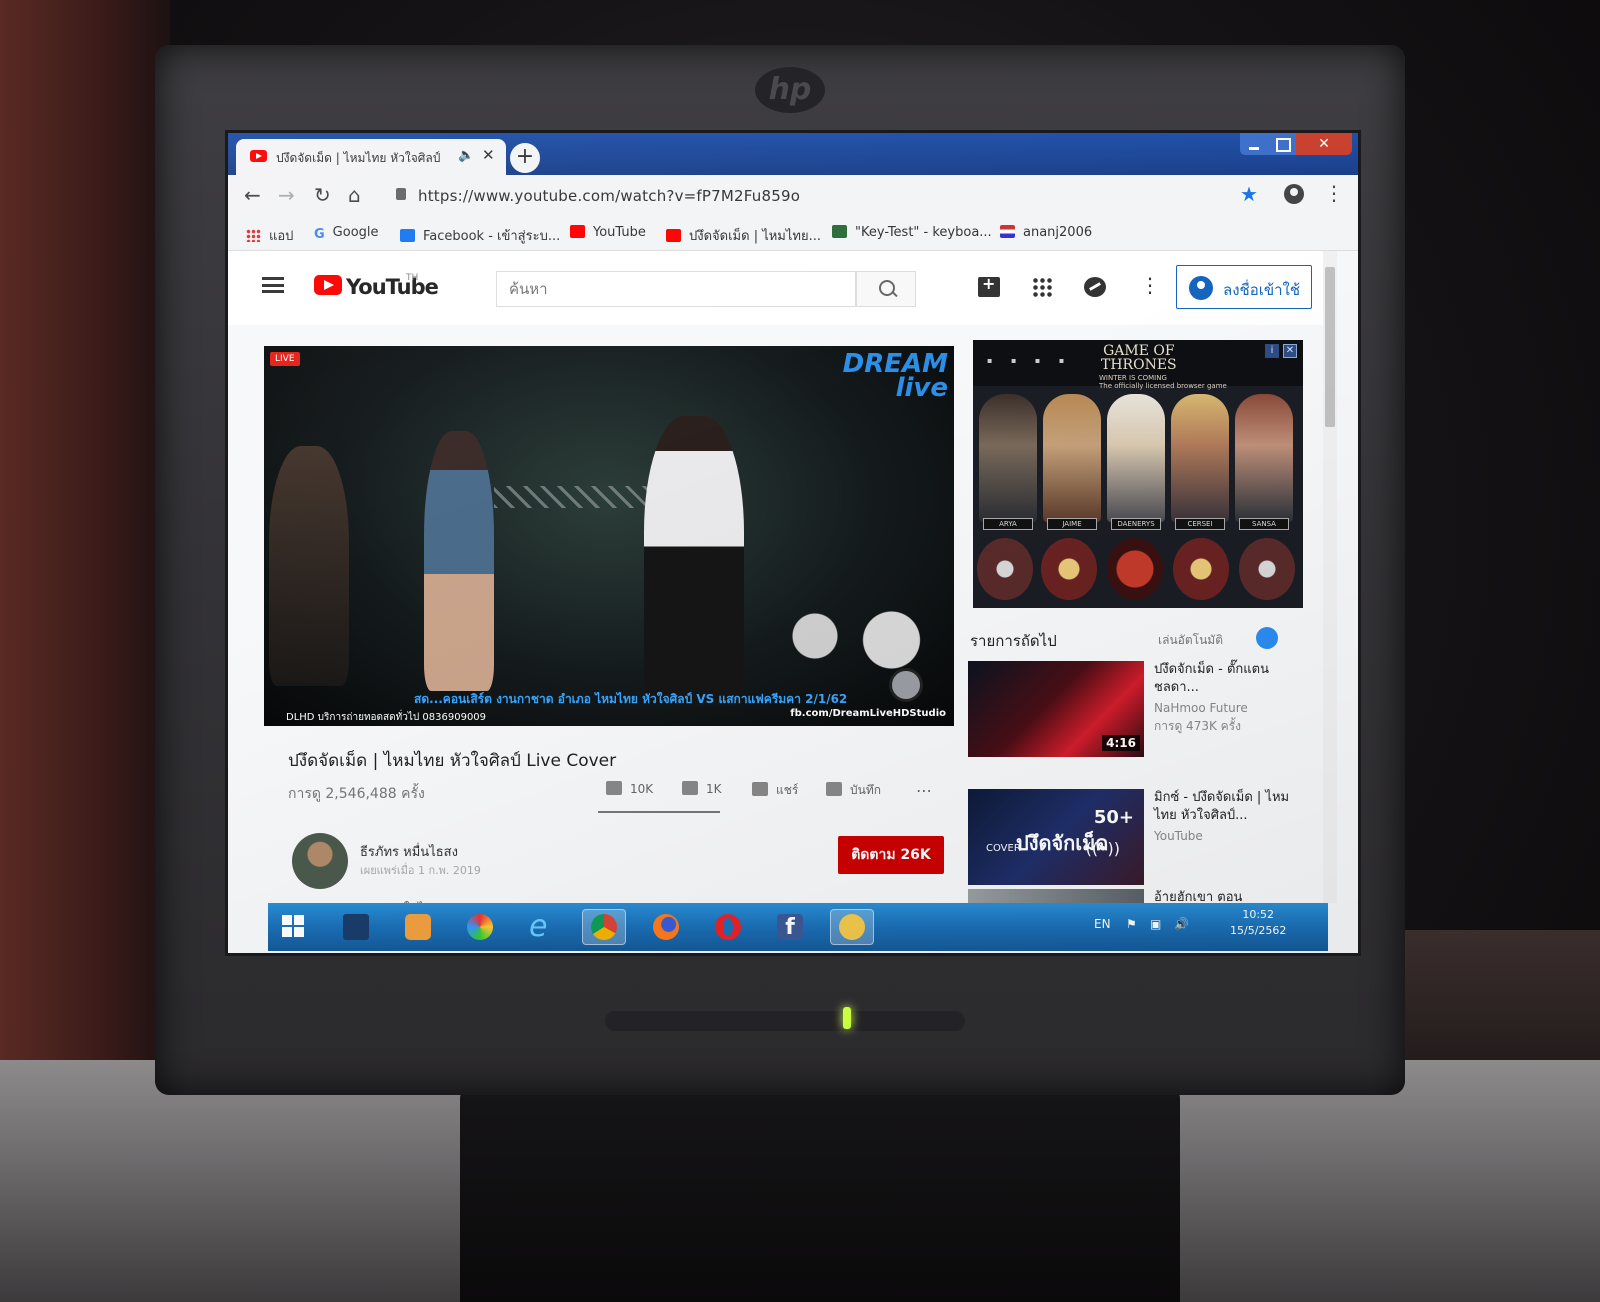  I want to click on new-tab-button: +, so click(525, 158).